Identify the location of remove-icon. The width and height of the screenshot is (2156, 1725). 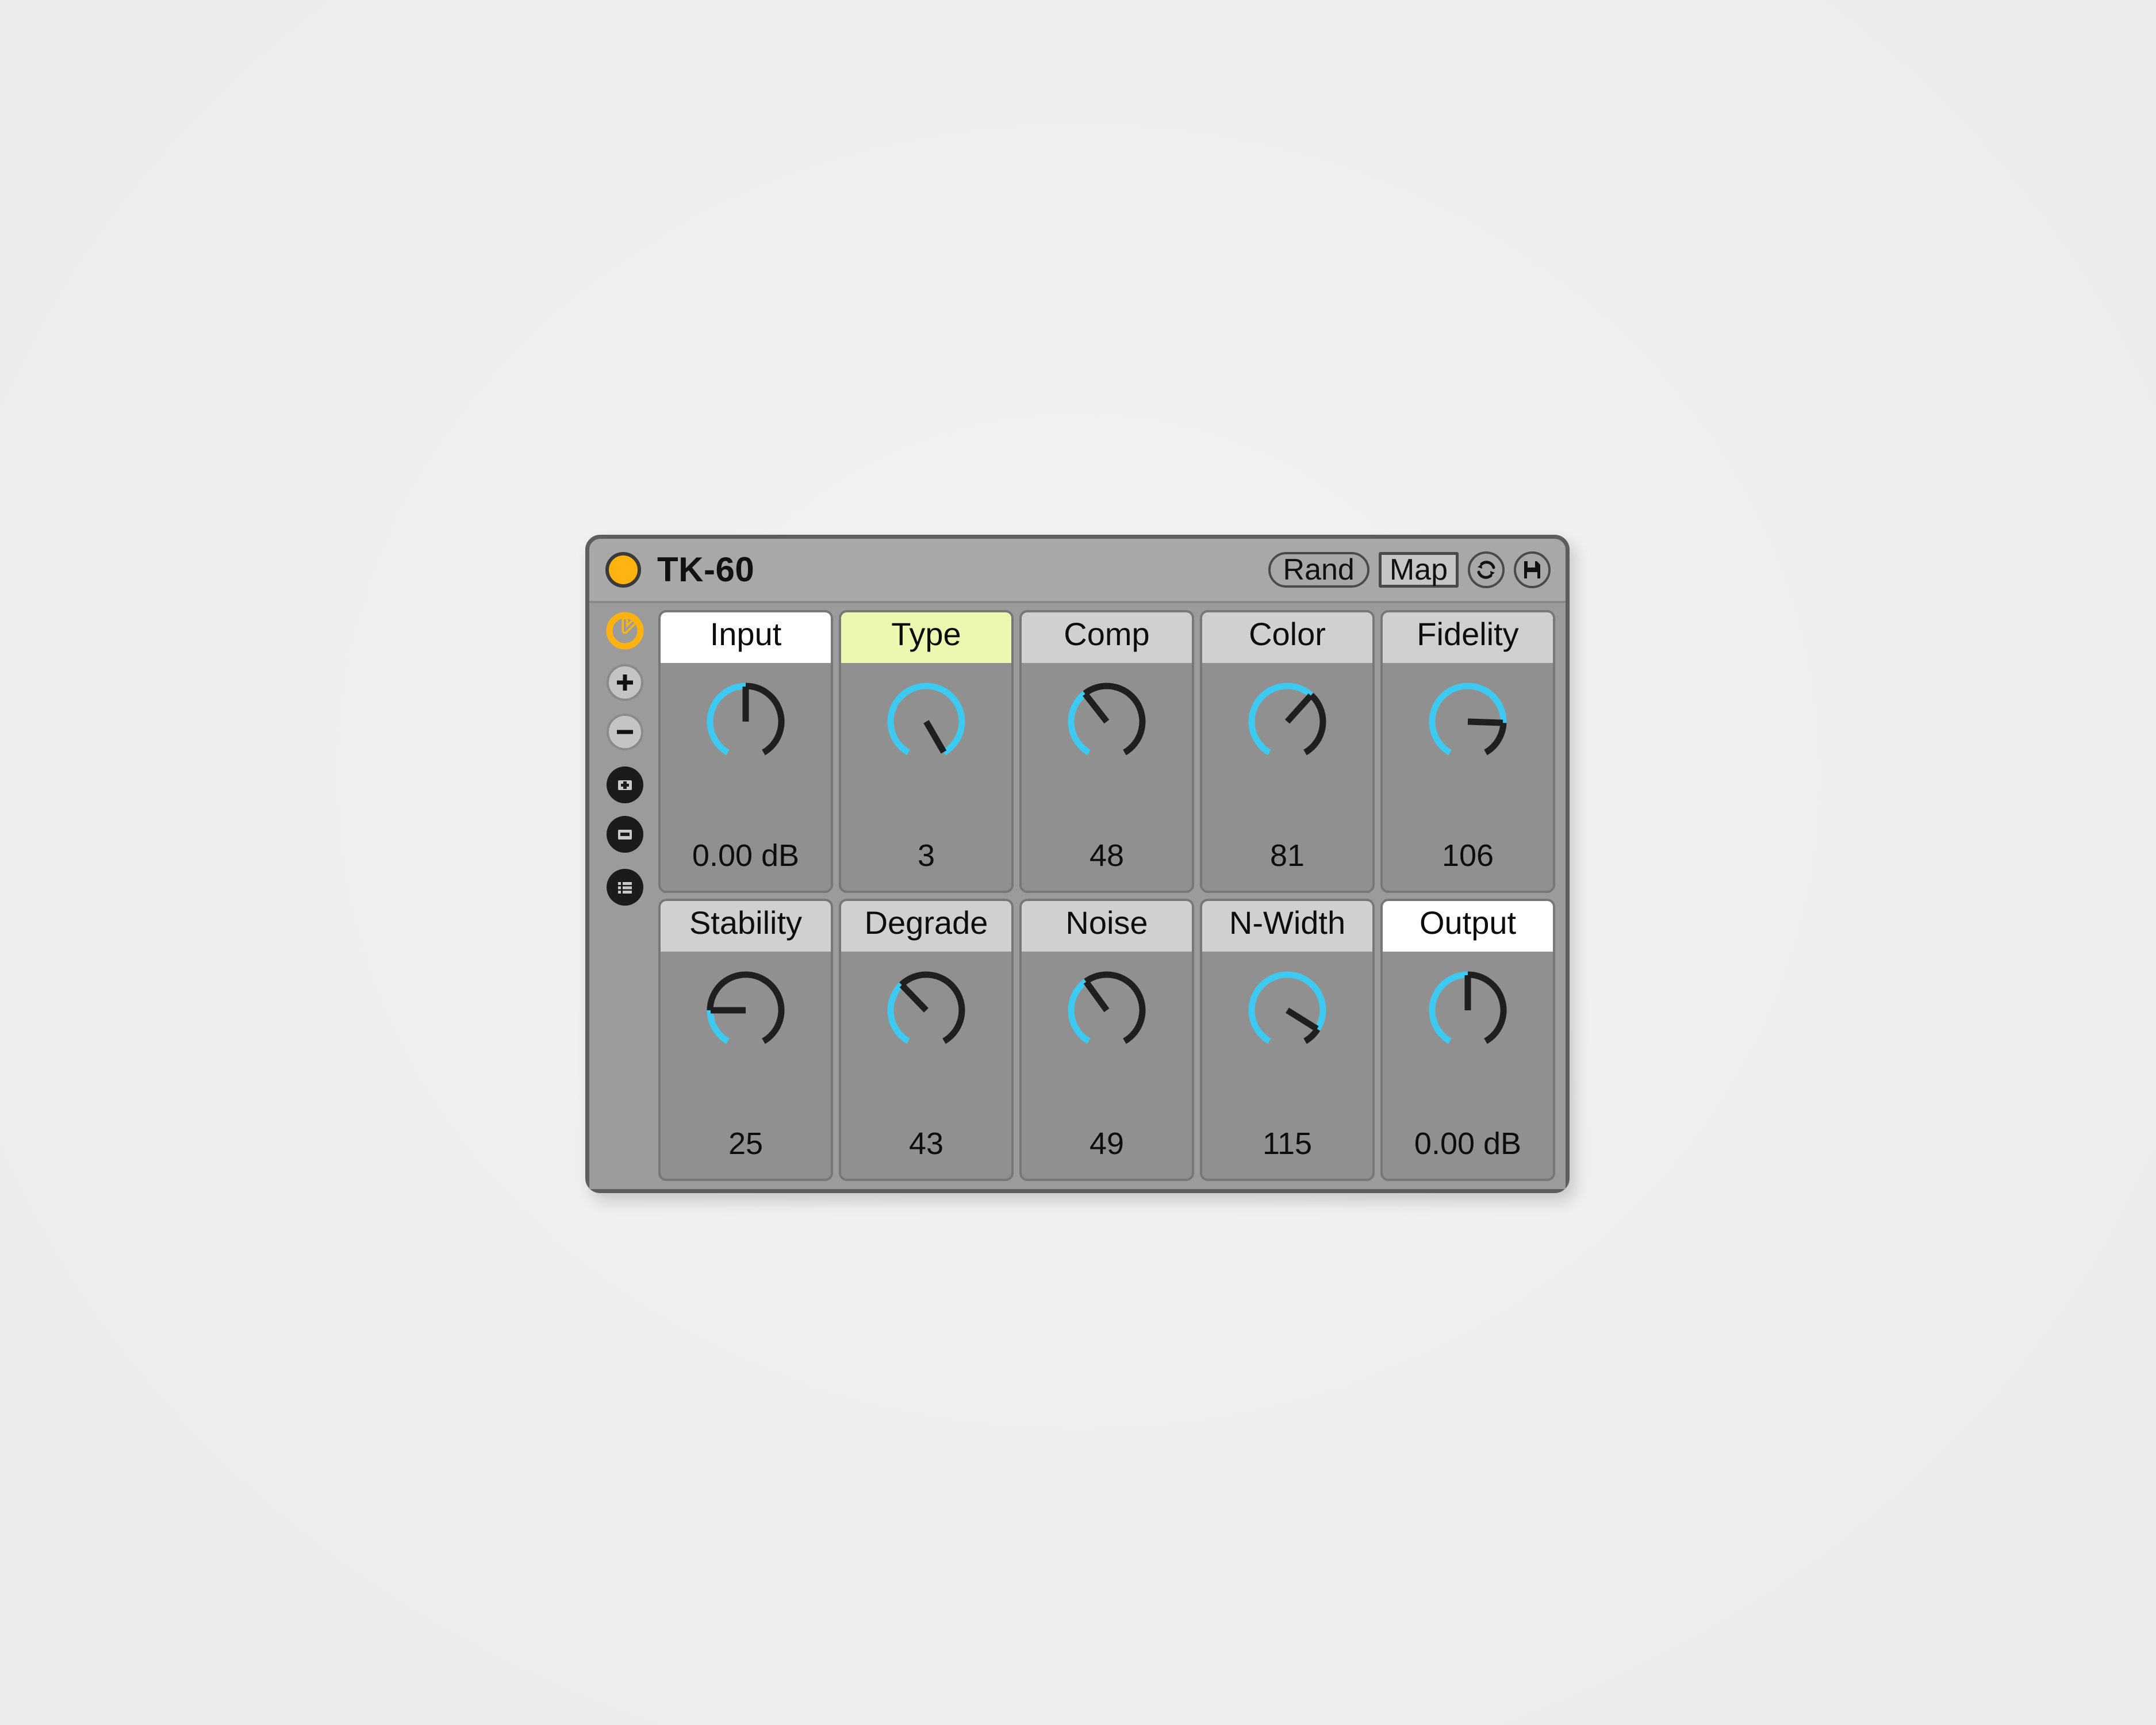
(625, 732).